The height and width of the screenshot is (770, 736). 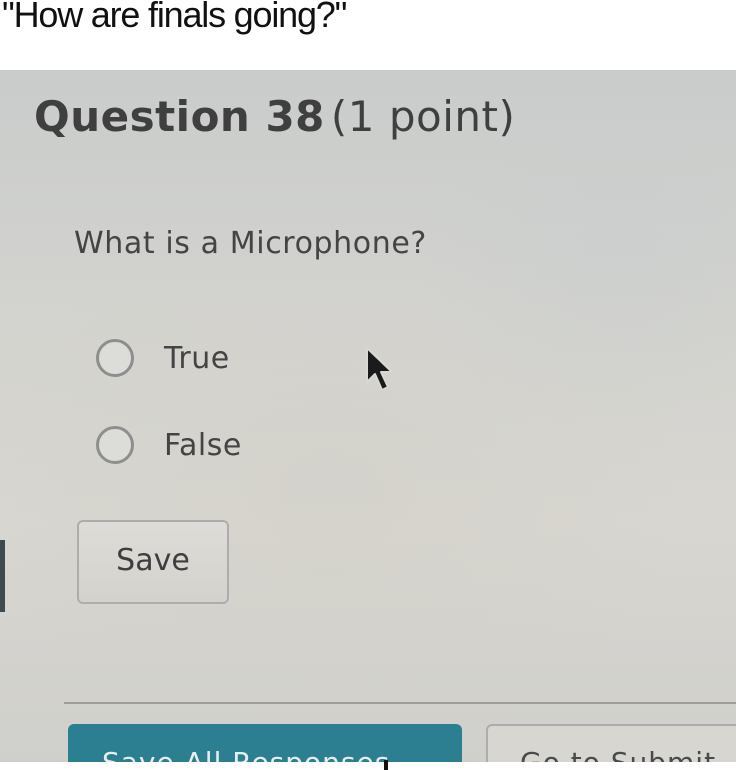 I want to click on question-text: What is a Microphone?, so click(x=250, y=243).